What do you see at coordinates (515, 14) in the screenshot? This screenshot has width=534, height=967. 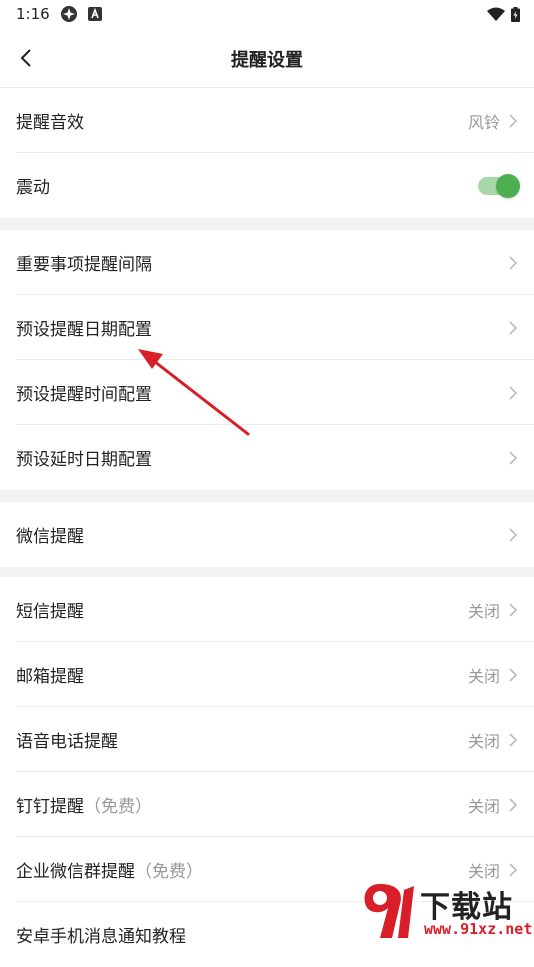 I see `battery-icon` at bounding box center [515, 14].